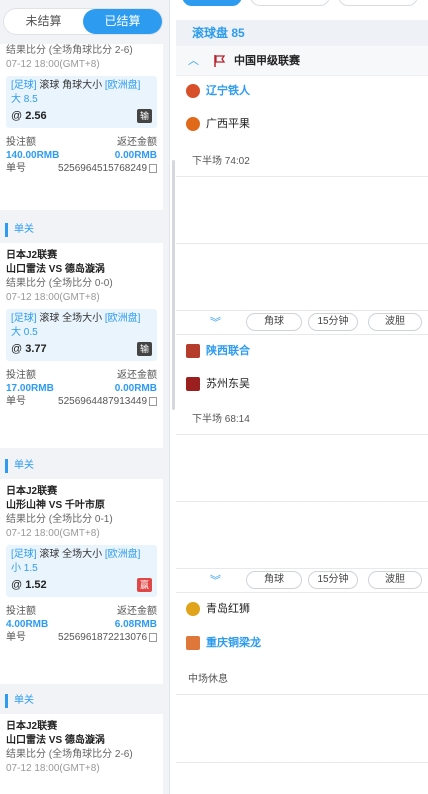  I want to click on order-number: 5256964515768249, so click(102, 168).